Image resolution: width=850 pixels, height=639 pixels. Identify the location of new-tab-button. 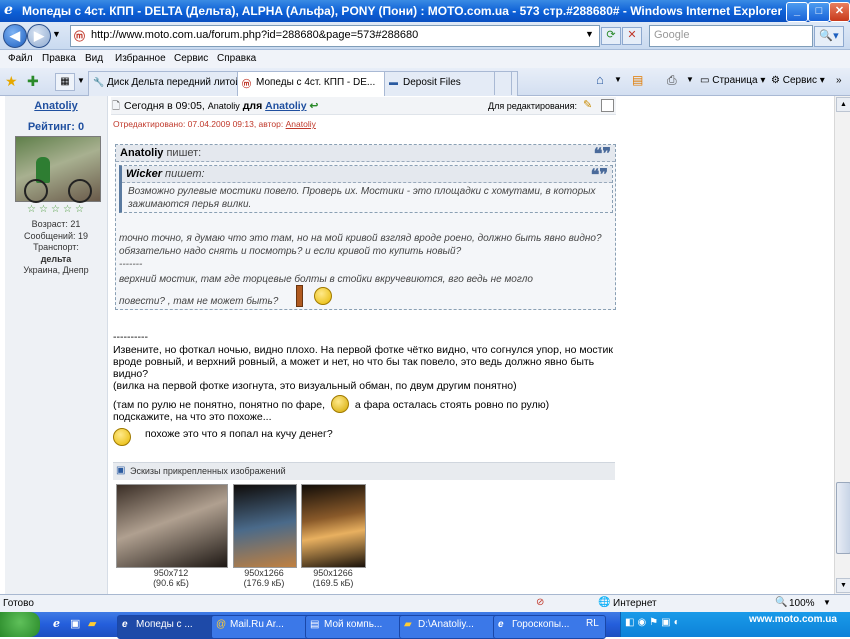
(503, 83).